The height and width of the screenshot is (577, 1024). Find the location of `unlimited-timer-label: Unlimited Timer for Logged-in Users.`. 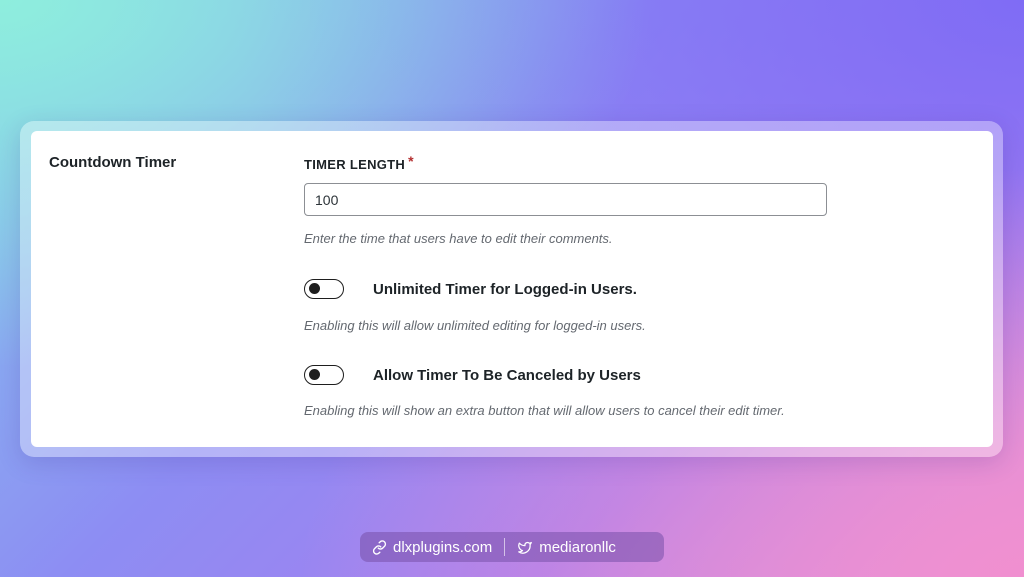

unlimited-timer-label: Unlimited Timer for Logged-in Users. is located at coordinates (505, 289).